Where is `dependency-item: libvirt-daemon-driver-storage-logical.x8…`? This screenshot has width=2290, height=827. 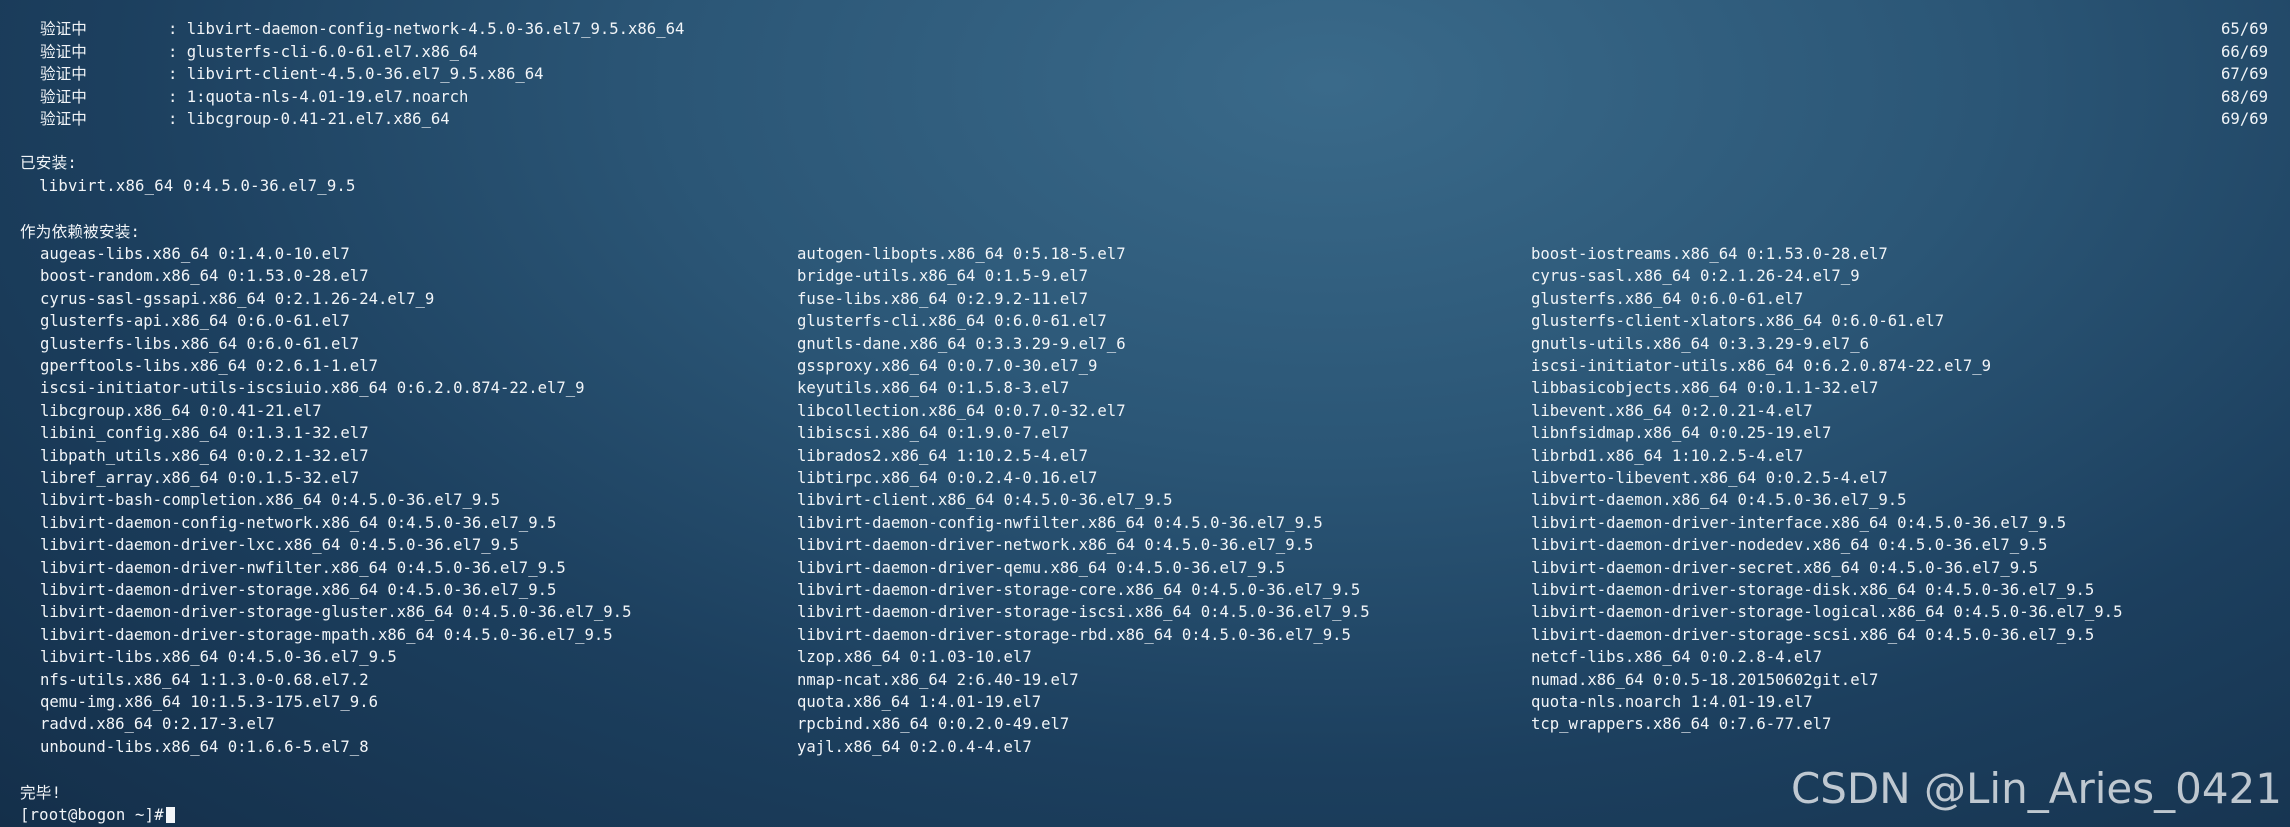
dependency-item: libvirt-daemon-driver-storage-logical.x8… is located at coordinates (1827, 612).